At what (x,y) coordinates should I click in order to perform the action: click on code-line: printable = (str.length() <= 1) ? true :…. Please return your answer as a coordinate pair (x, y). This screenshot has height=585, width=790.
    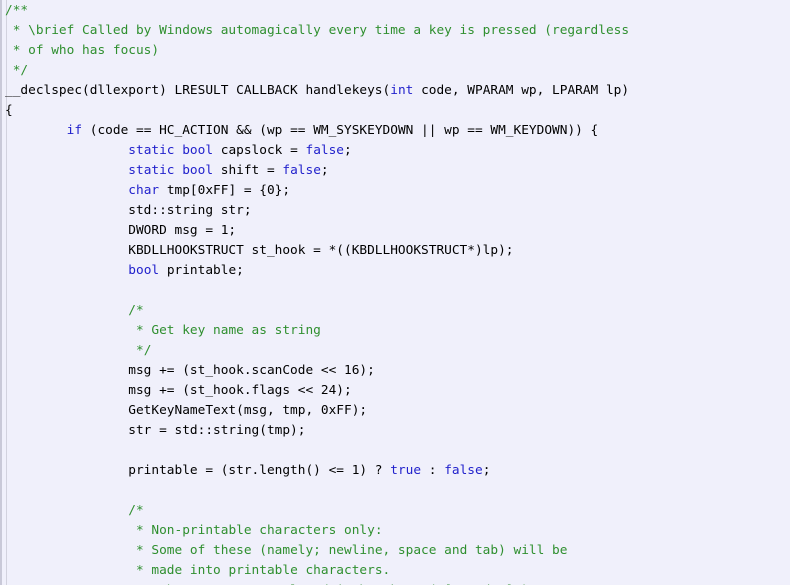
    Looking at the image, I should click on (317, 471).